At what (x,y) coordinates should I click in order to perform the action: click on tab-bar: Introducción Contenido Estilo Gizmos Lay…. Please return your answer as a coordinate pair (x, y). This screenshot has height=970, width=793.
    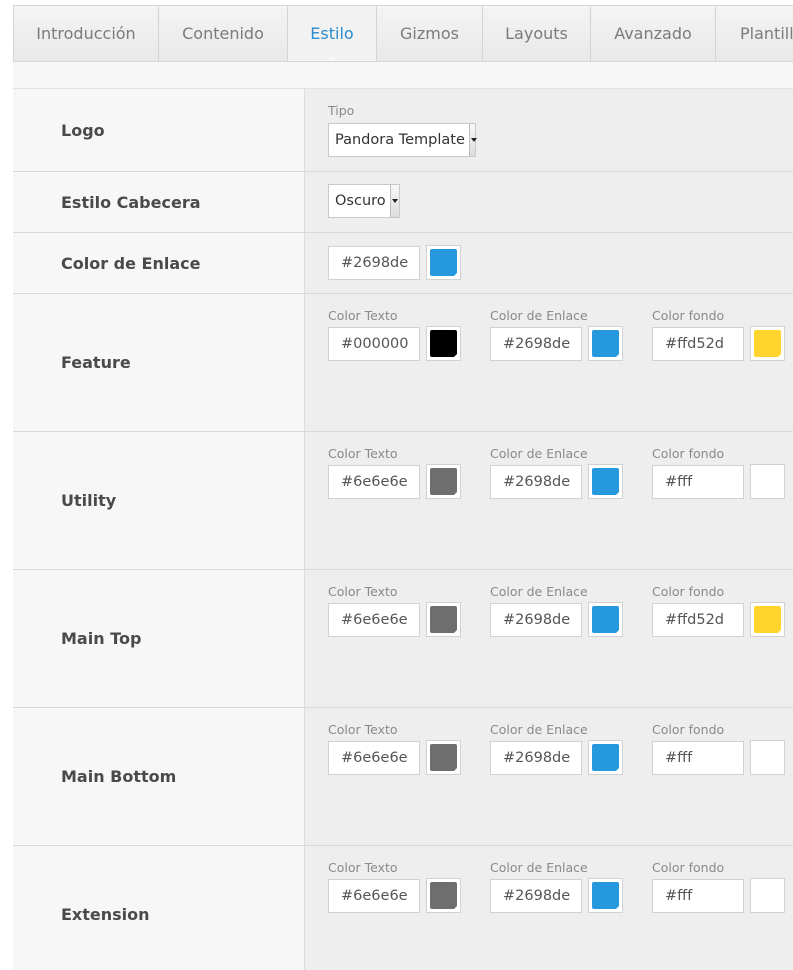
    Looking at the image, I should click on (403, 33).